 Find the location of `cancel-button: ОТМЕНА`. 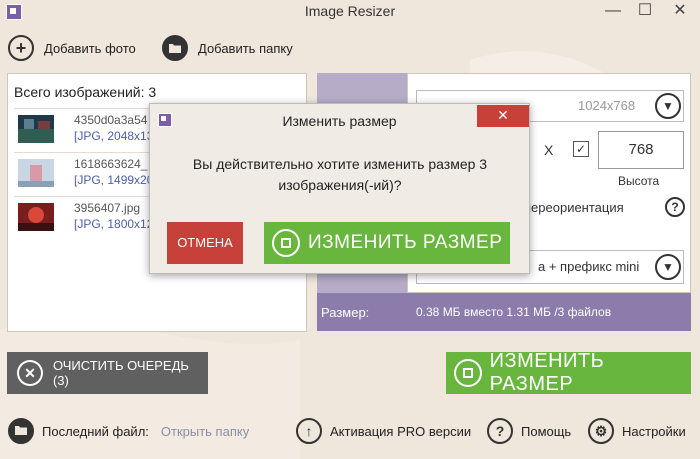

cancel-button: ОТМЕНА is located at coordinates (205, 243).